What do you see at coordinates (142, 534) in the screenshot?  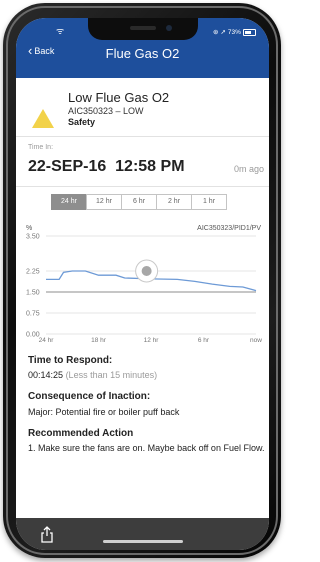 I see `bottom-toolbar` at bounding box center [142, 534].